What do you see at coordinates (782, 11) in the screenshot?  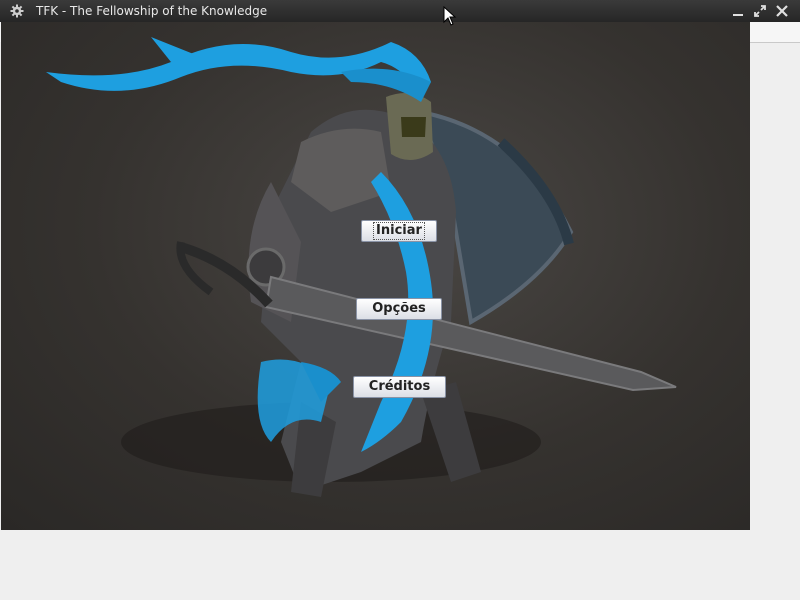 I see `close-icon` at bounding box center [782, 11].